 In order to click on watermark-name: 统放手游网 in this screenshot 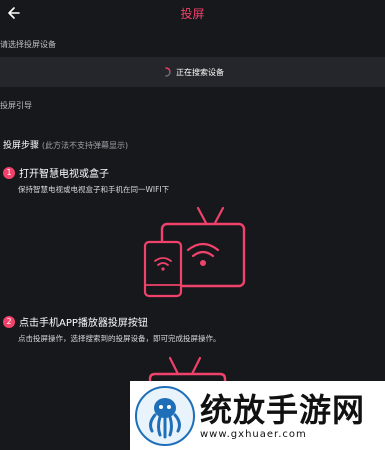, I will do `click(283, 410)`.